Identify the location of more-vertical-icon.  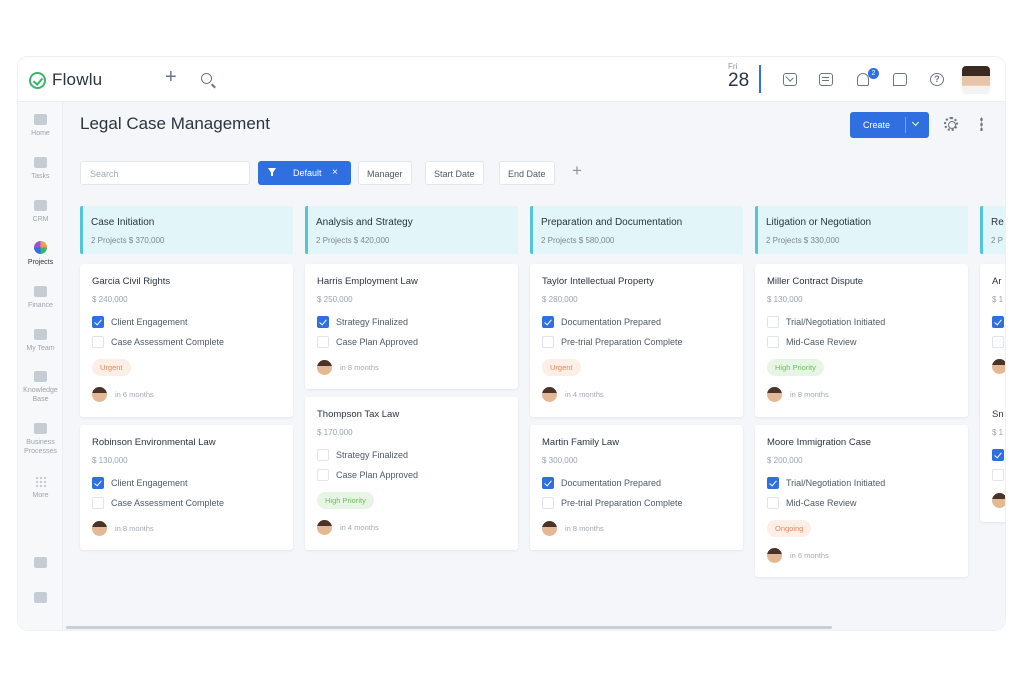
(981, 124).